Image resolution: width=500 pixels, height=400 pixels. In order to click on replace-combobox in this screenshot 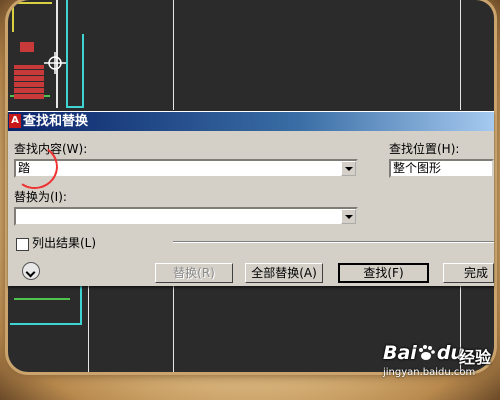, I will do `click(186, 216)`.